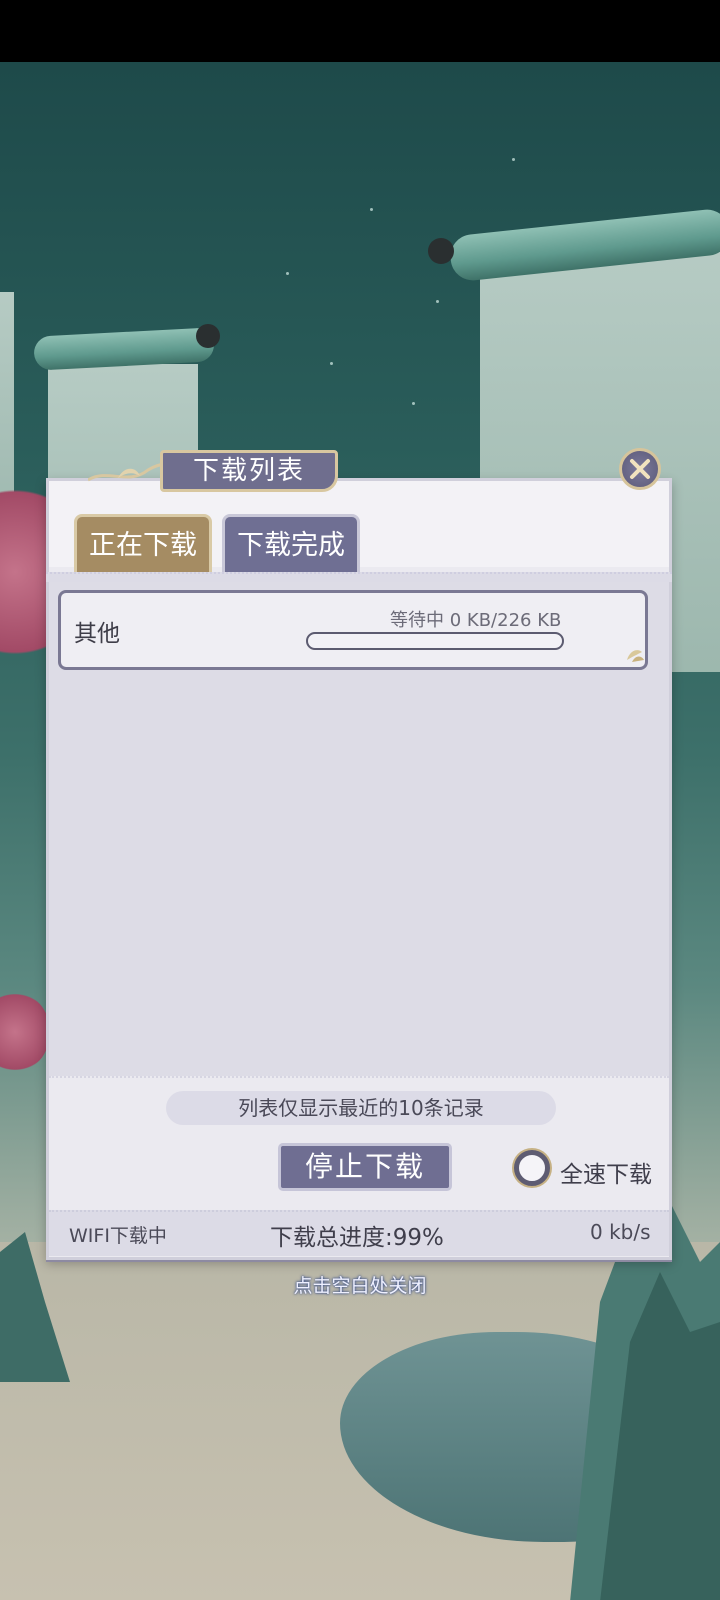 This screenshot has height=1600, width=720. What do you see at coordinates (360, 31) in the screenshot?
I see `status-bar` at bounding box center [360, 31].